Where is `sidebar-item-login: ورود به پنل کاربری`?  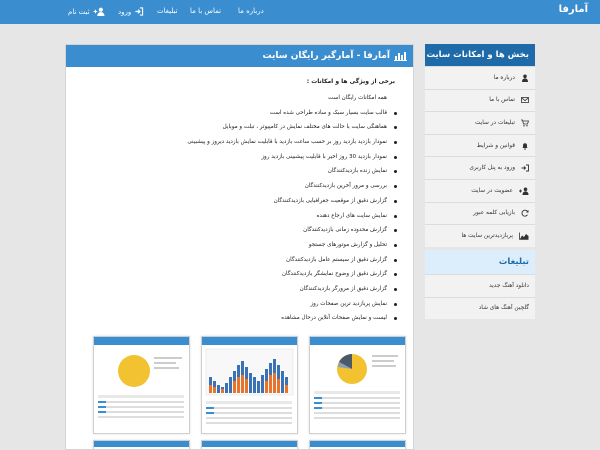 sidebar-item-login: ورود به پنل کاربری is located at coordinates (480, 167).